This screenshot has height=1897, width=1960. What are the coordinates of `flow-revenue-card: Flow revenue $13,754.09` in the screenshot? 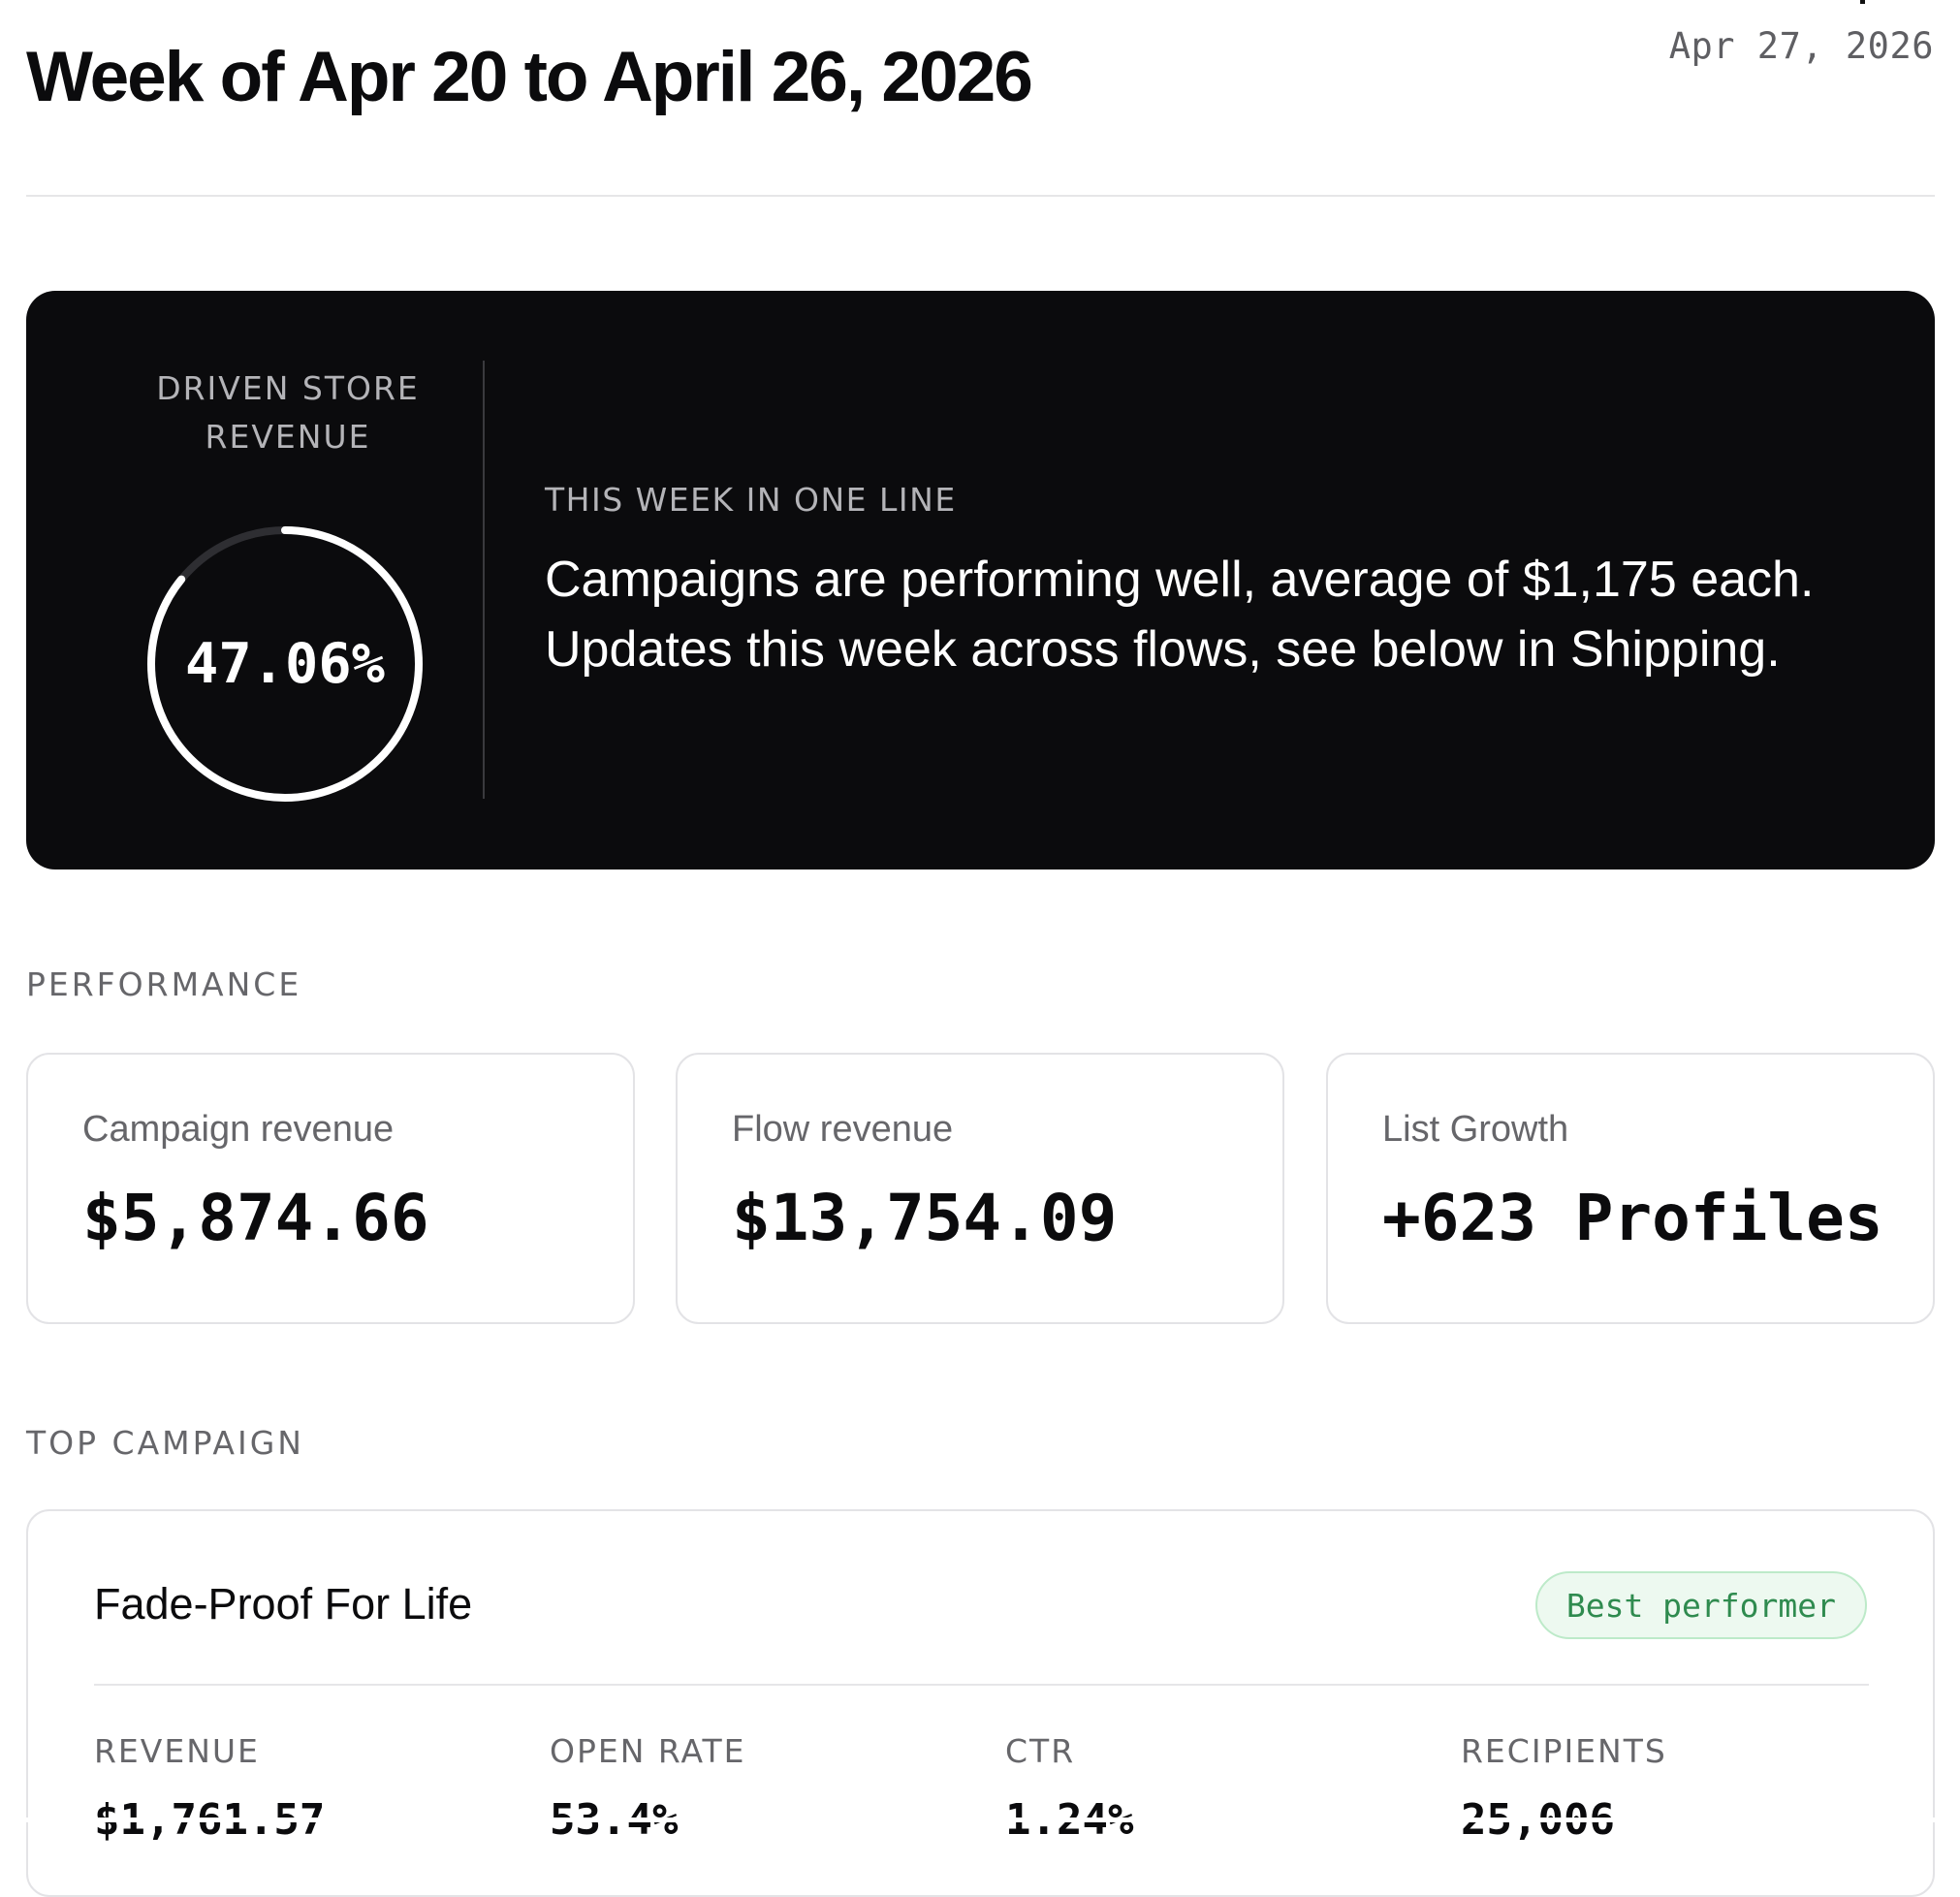 It's located at (980, 1188).